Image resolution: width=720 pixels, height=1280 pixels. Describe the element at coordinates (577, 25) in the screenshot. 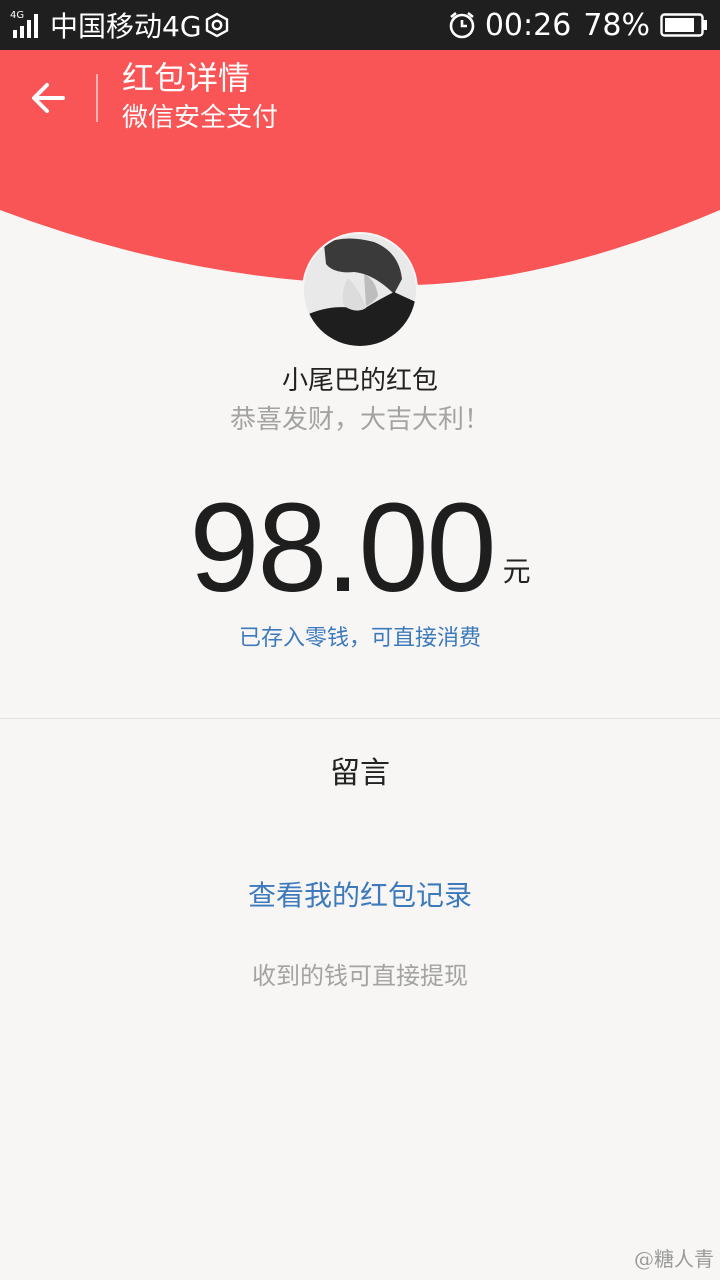

I see `status-bar-right: 00:26 78%` at that location.